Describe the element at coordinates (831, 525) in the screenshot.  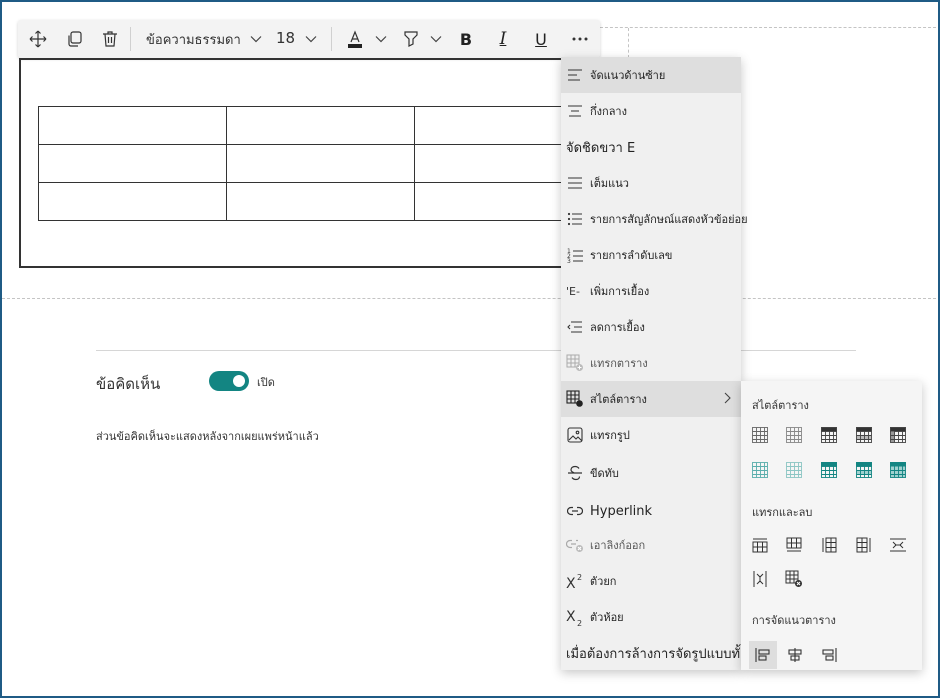
I see `table-style-submenu: สไตล์ตาราง แทรกและลบ การจัดแนวตาราง` at that location.